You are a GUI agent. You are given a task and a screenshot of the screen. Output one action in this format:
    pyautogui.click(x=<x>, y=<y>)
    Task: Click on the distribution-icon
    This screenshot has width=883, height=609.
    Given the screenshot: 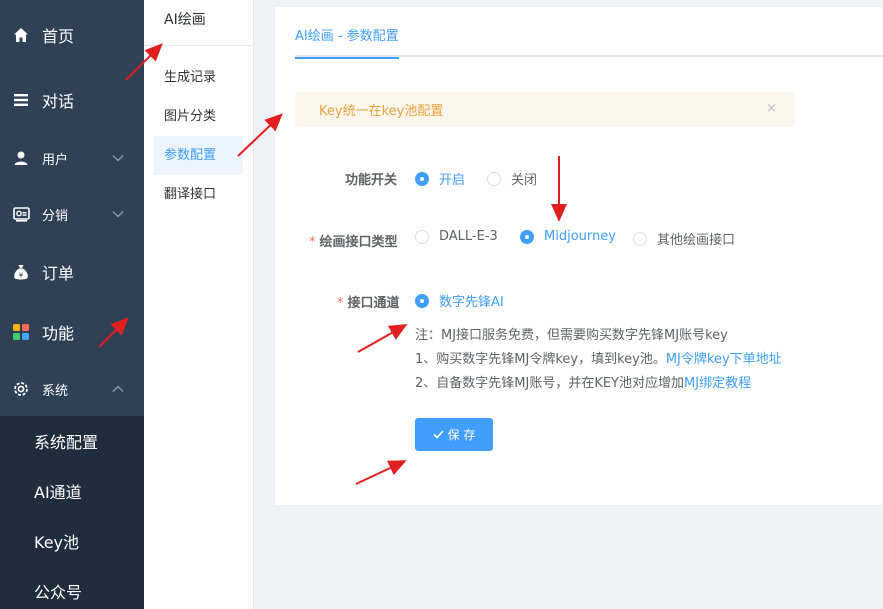 What is the action you would take?
    pyautogui.click(x=21, y=214)
    